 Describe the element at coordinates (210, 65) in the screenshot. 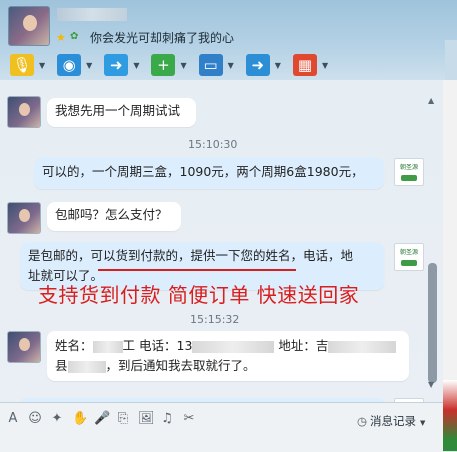

I see `remote-desktop-icon: ▭` at that location.